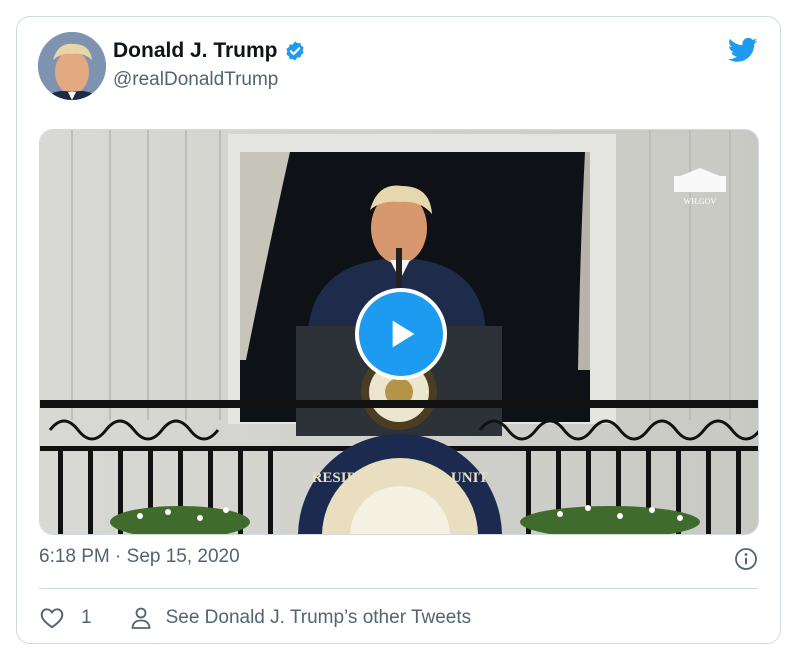  I want to click on tweet-actions: 1 See Donald J. Trump’s other Tweets, so click(255, 618).